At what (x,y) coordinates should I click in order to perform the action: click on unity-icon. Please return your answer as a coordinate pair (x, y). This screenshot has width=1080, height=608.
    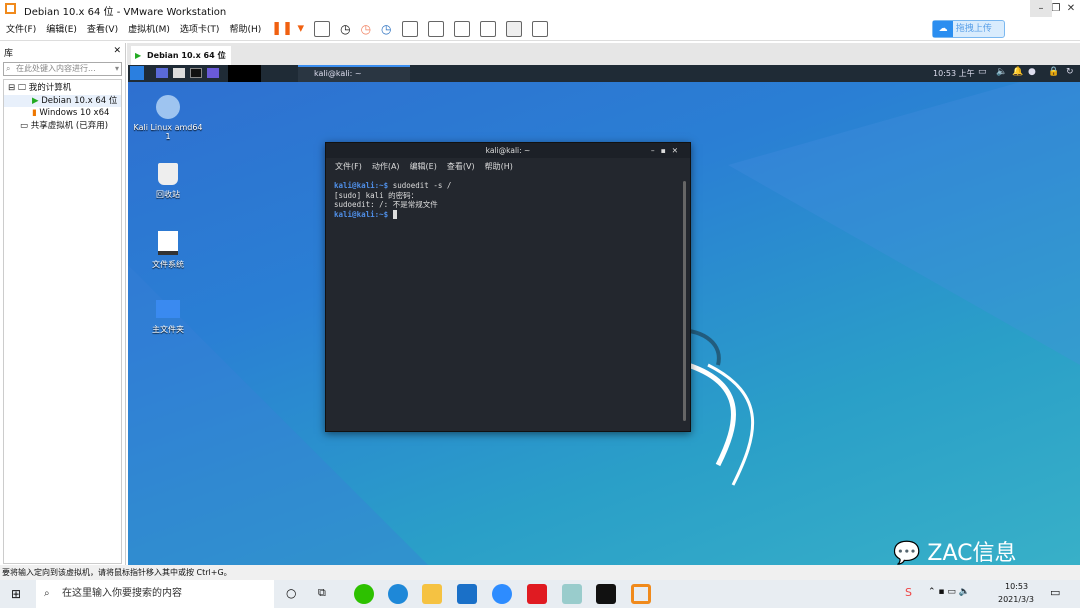
    Looking at the image, I should click on (487, 28).